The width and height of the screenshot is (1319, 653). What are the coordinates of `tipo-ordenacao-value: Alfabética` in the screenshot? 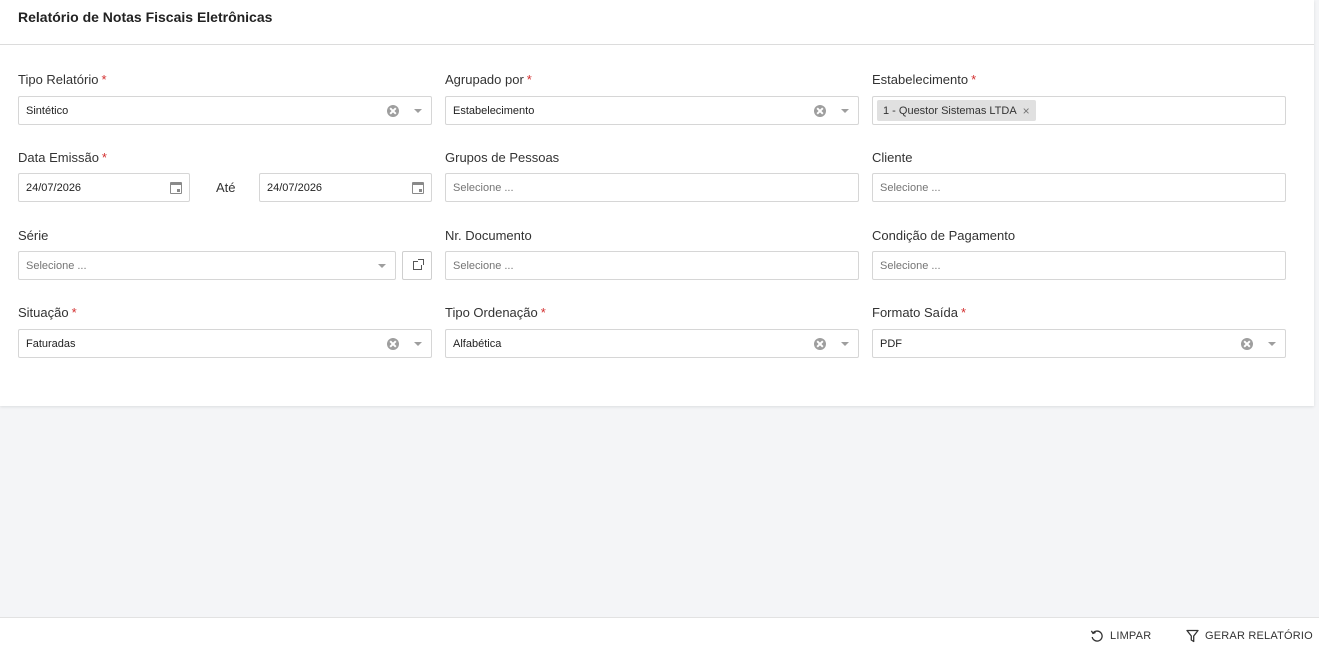 It's located at (477, 343).